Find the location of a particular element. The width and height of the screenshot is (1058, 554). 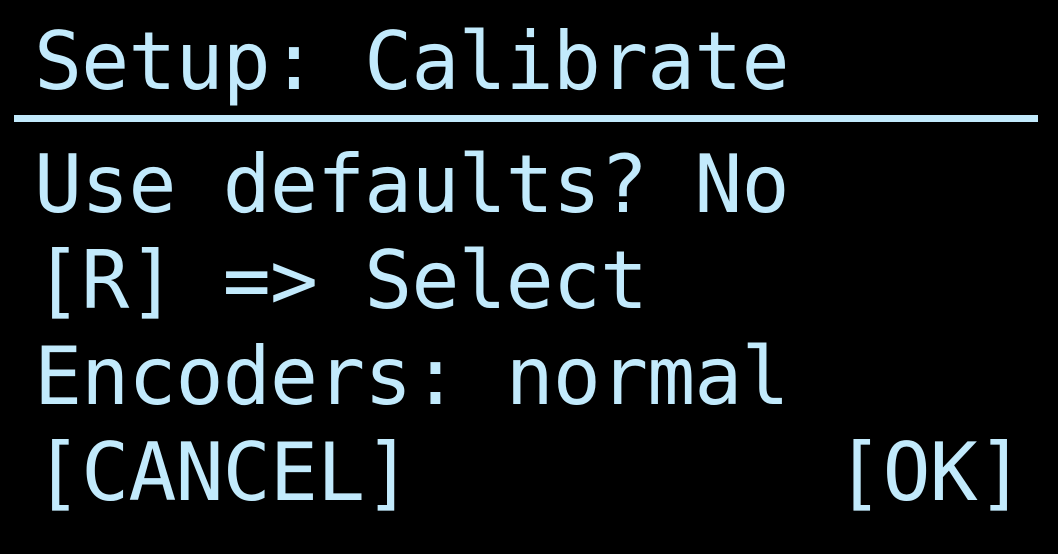

page-title: Setup: Calibrate is located at coordinates (412, 61).